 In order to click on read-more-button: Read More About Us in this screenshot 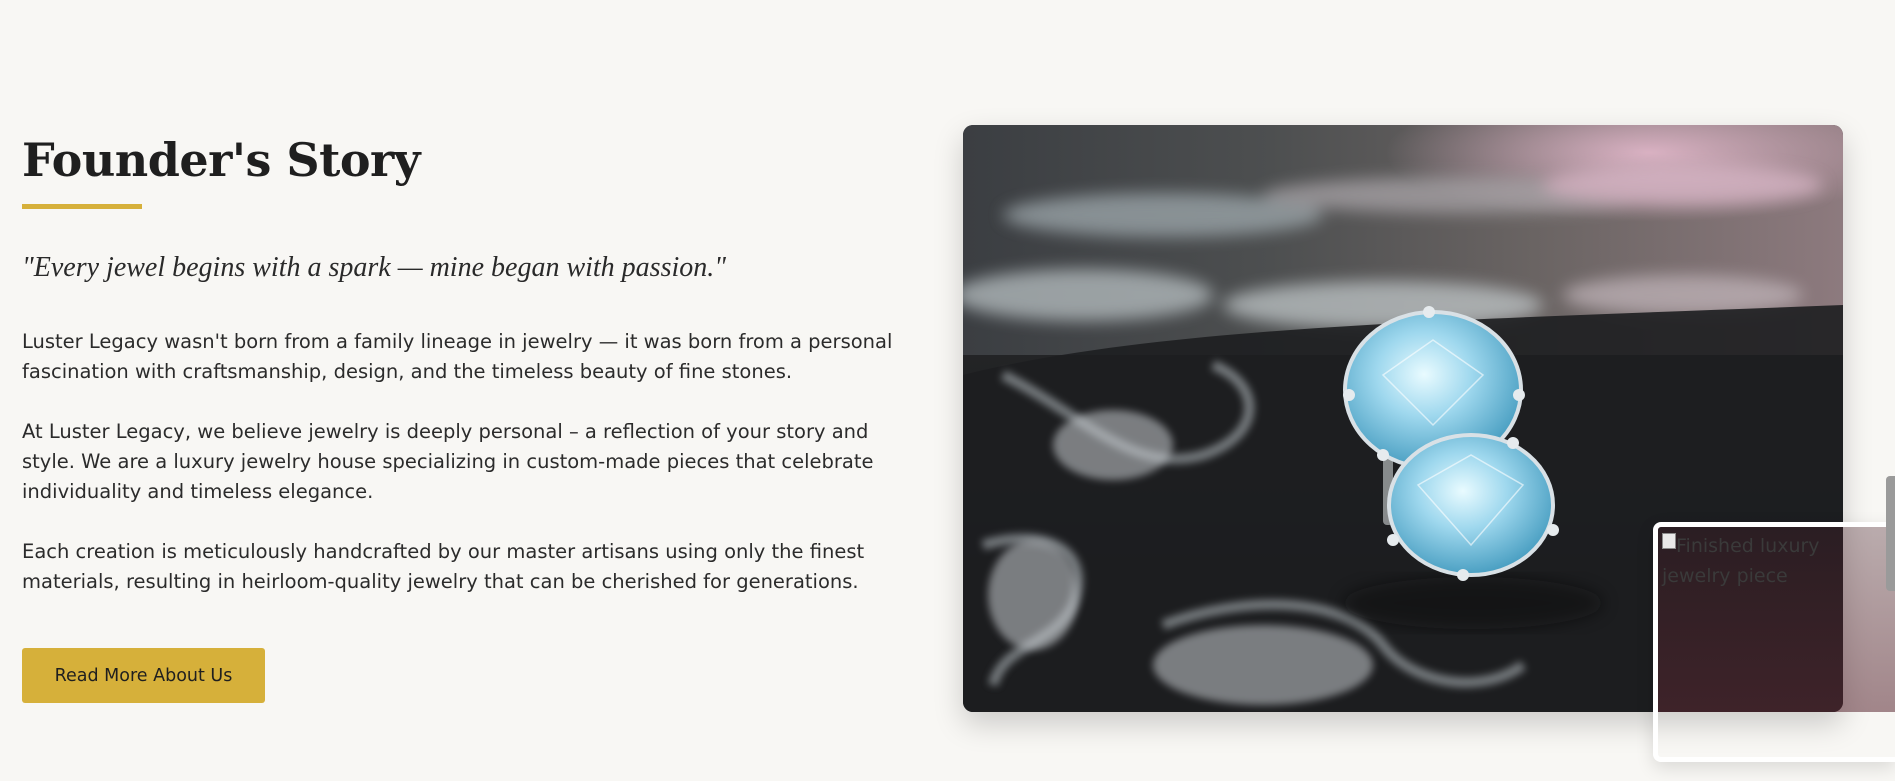, I will do `click(143, 675)`.